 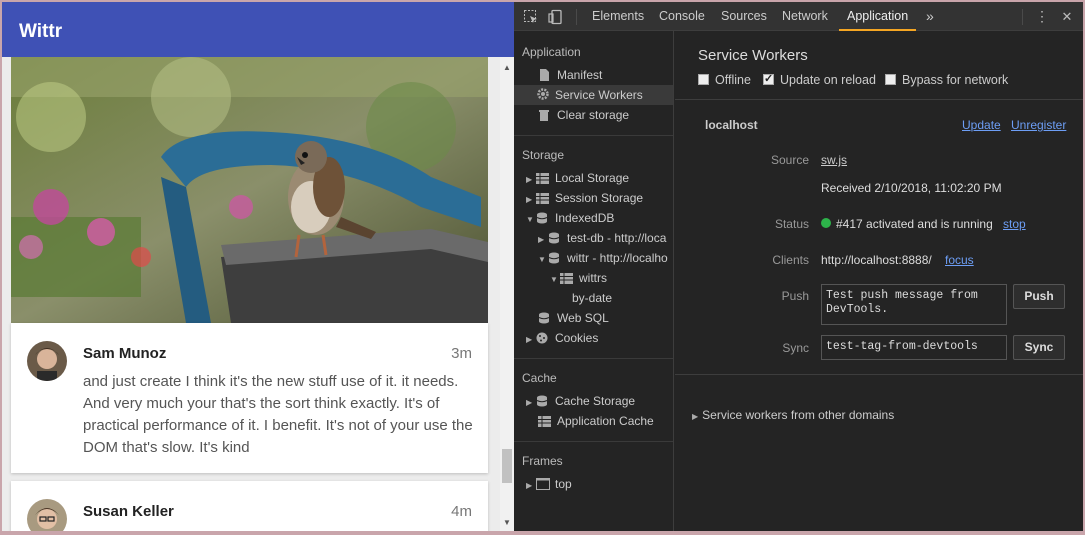 What do you see at coordinates (795, 296) in the screenshot?
I see `push-label: Push` at bounding box center [795, 296].